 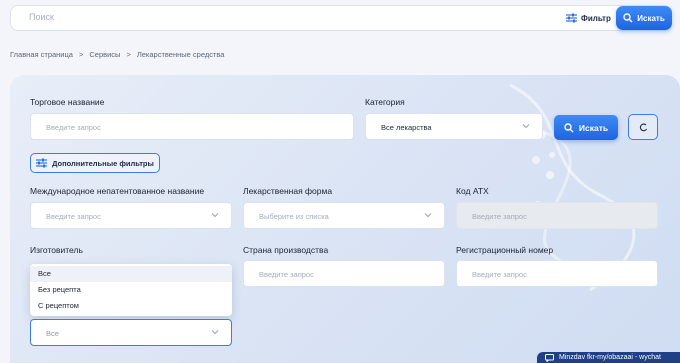 What do you see at coordinates (73, 216) in the screenshot?
I see `inn-placeholder: Введите запрос` at bounding box center [73, 216].